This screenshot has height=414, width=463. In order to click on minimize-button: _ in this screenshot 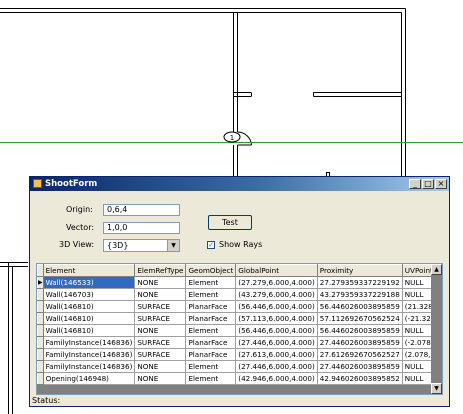, I will do `click(415, 184)`.